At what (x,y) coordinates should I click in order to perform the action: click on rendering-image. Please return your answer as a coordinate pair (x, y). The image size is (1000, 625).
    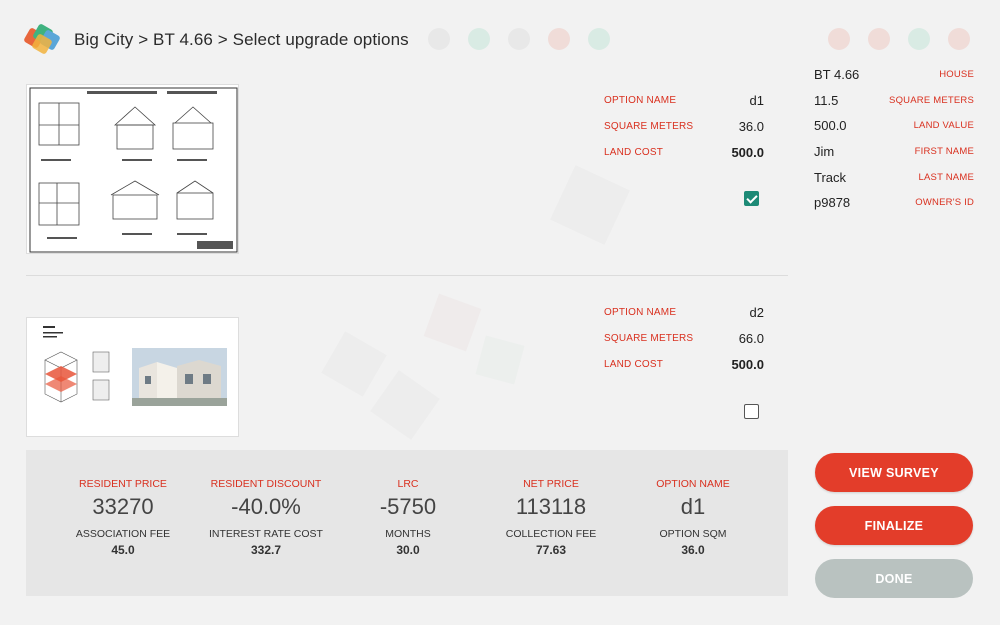
    Looking at the image, I should click on (132, 377).